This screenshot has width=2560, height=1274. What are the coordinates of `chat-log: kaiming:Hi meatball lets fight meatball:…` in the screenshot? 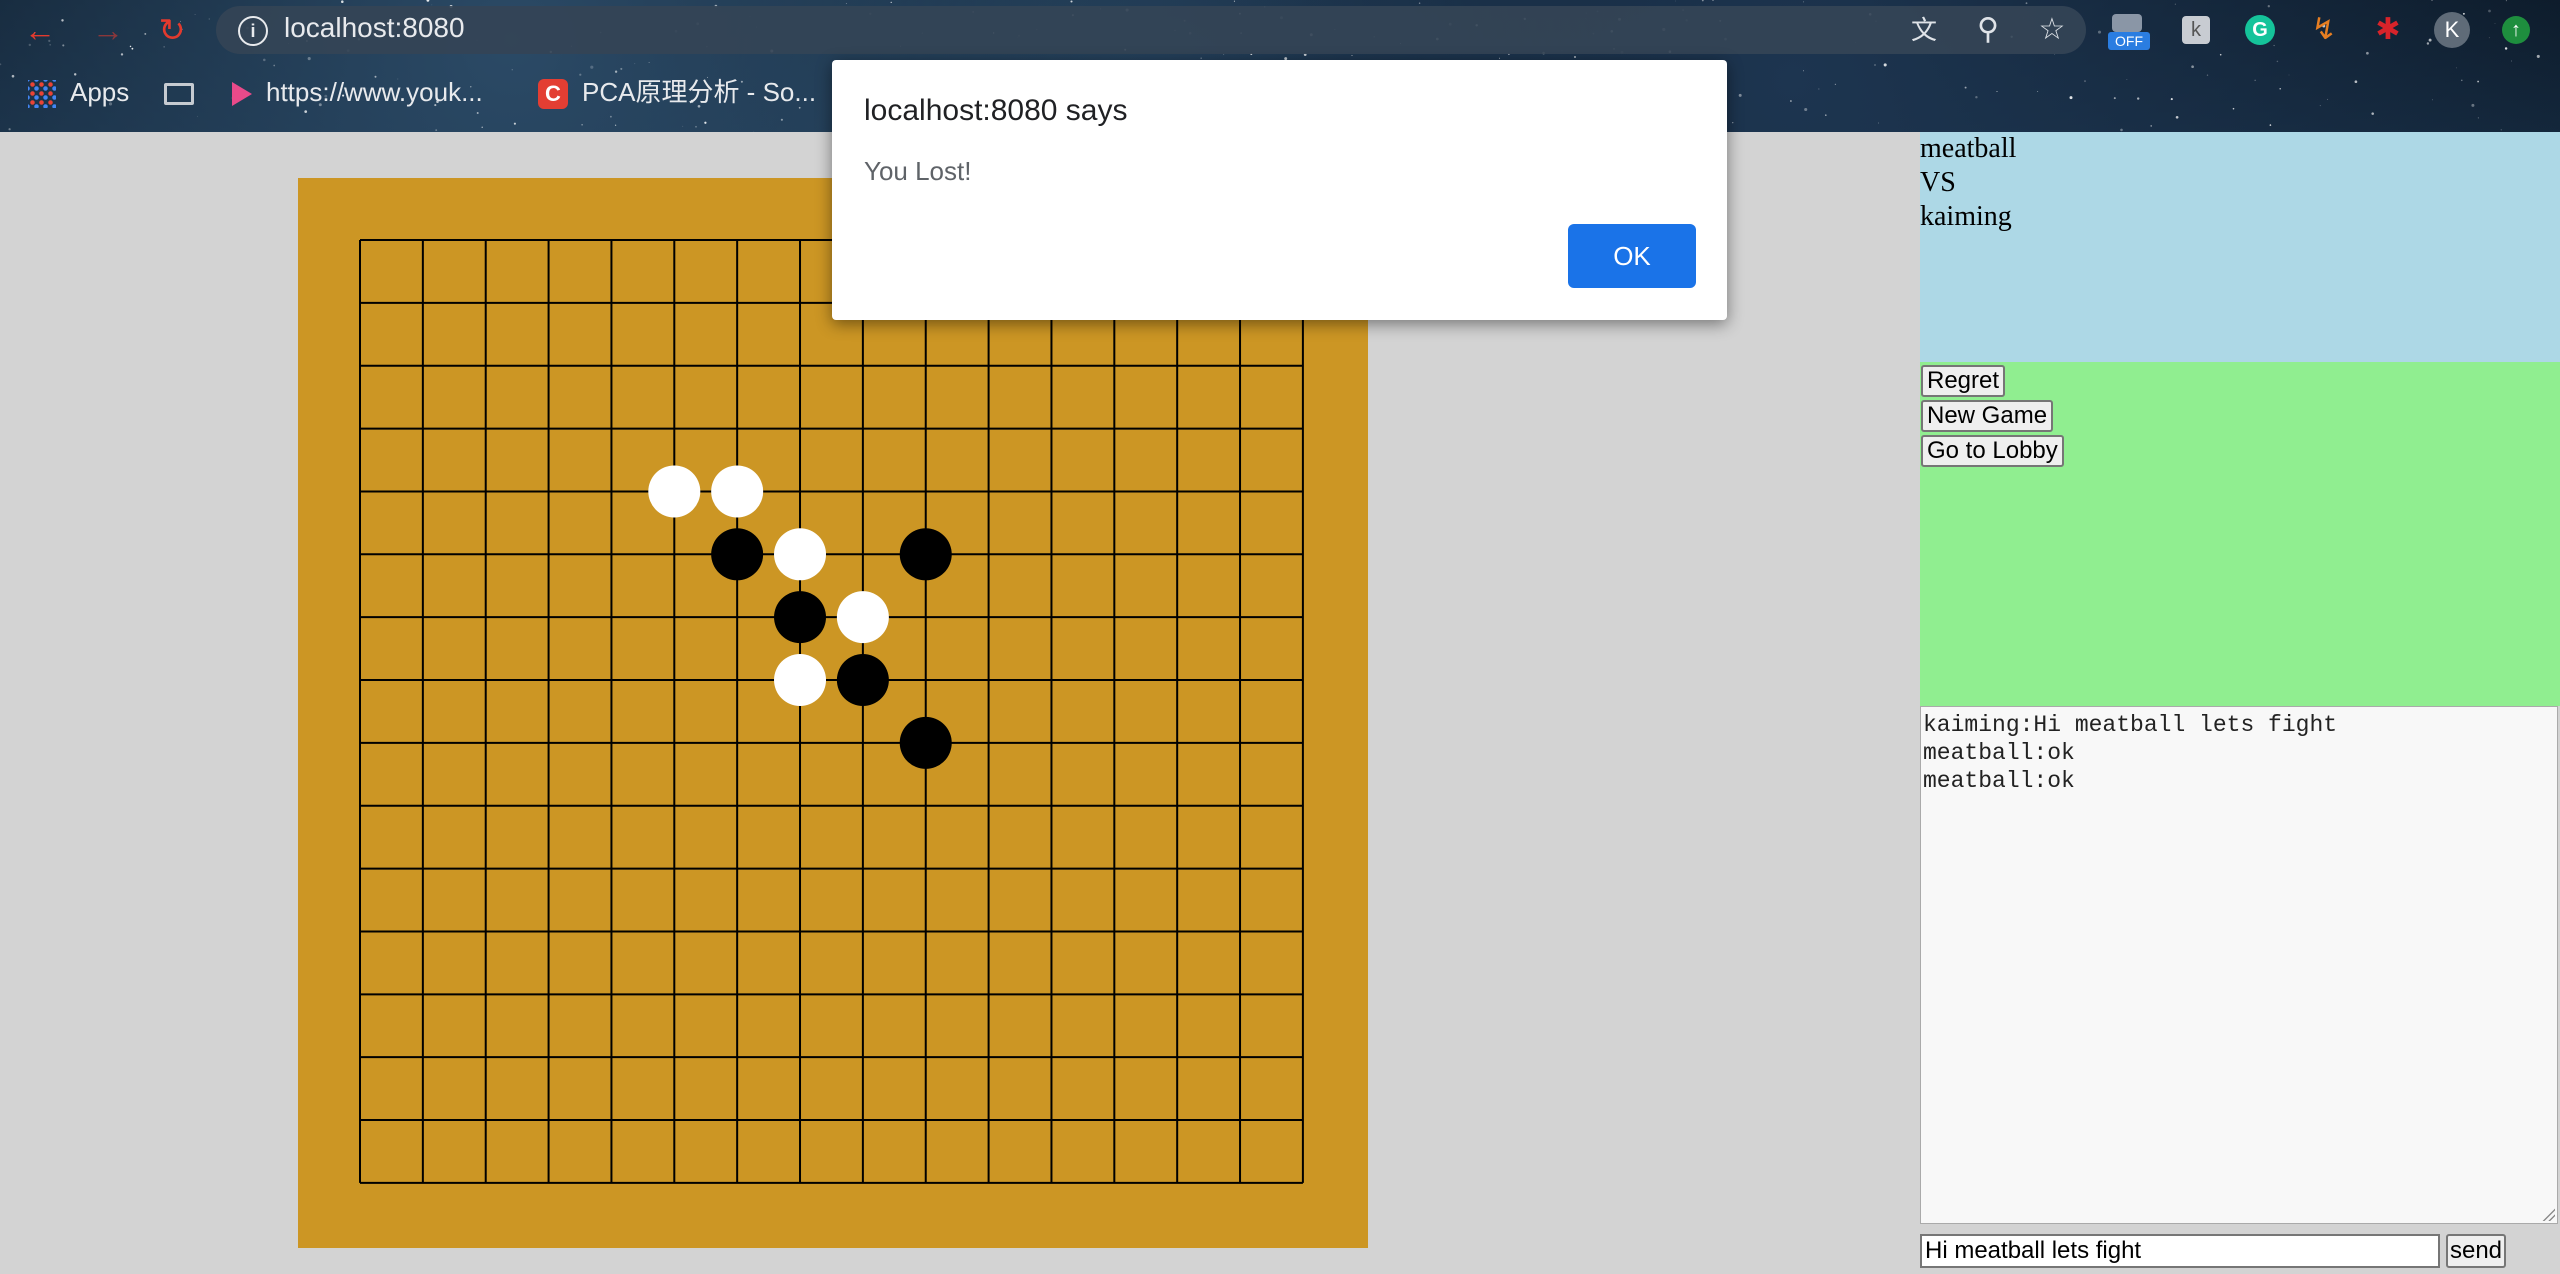 It's located at (2239, 965).